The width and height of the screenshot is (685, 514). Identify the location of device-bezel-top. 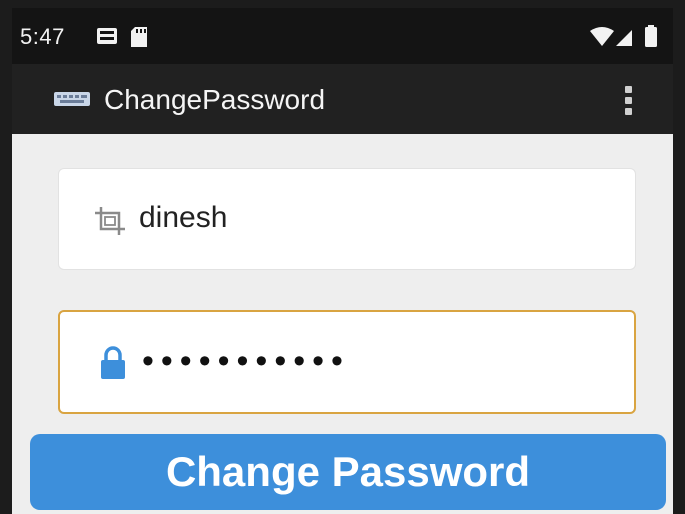
(342, 4).